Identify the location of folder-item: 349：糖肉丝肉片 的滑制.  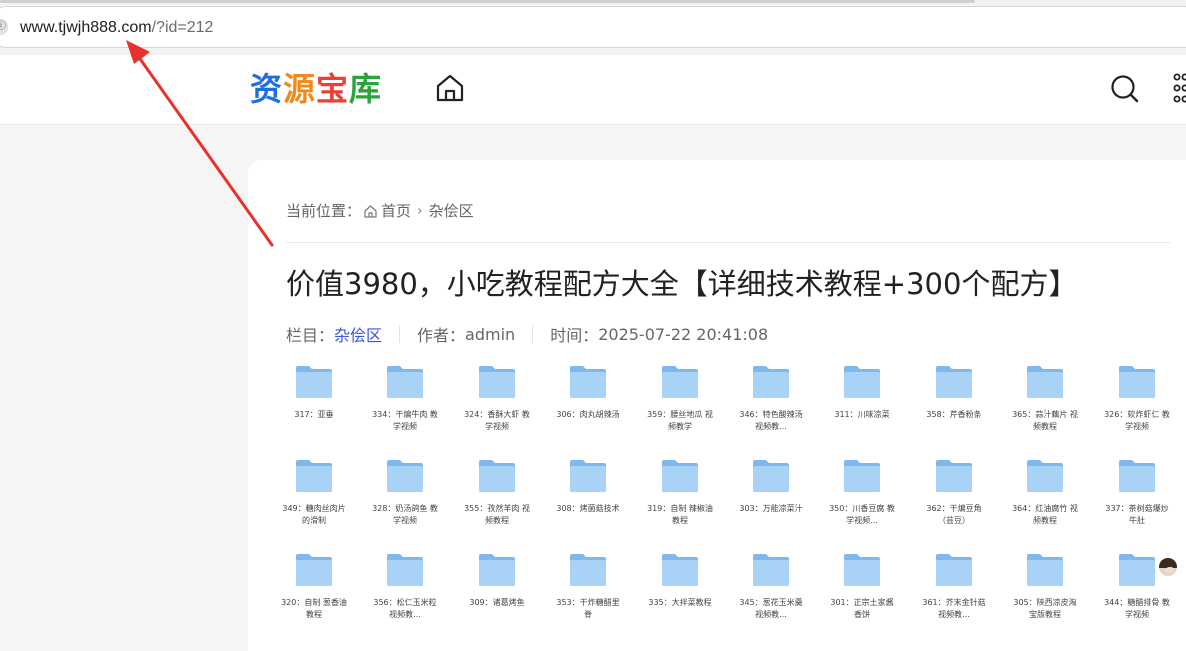
(314, 499).